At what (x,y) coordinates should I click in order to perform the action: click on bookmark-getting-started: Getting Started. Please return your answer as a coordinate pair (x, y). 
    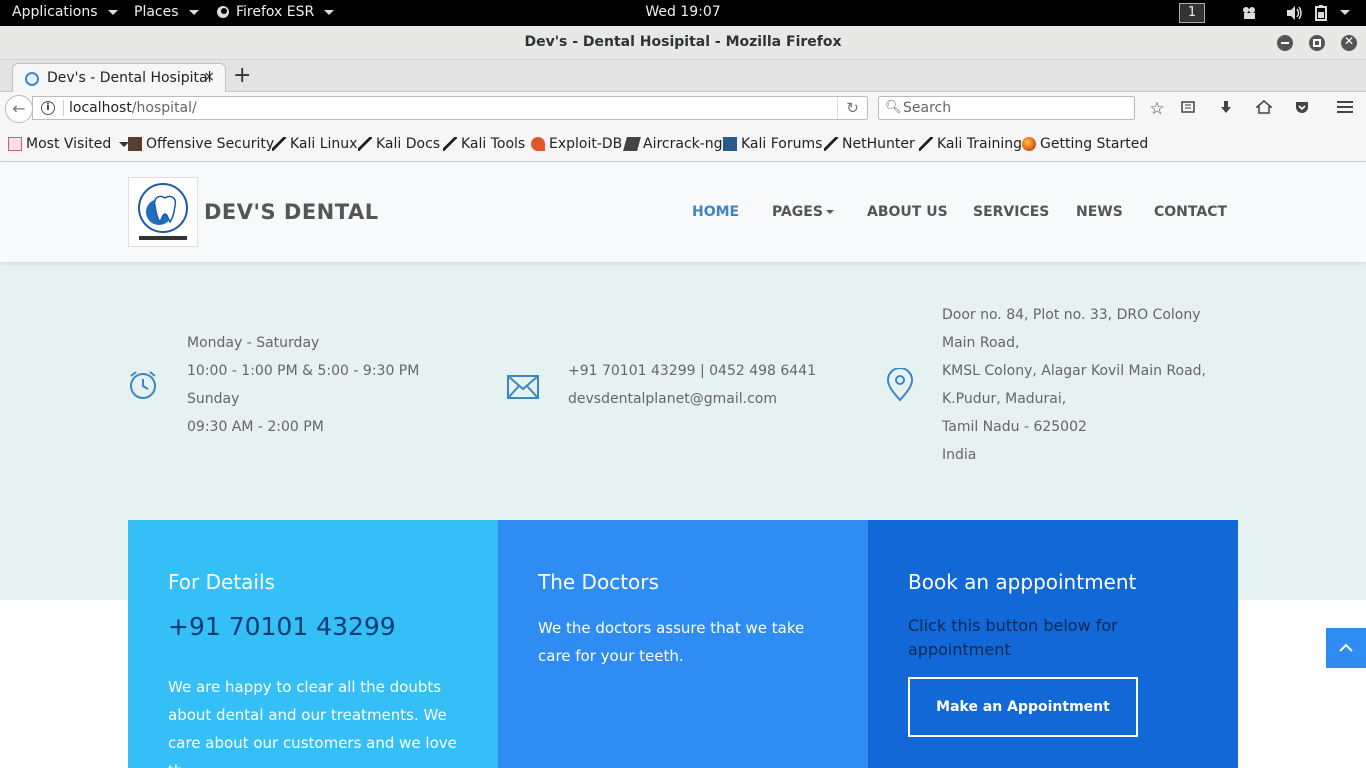
    Looking at the image, I should click on (1085, 144).